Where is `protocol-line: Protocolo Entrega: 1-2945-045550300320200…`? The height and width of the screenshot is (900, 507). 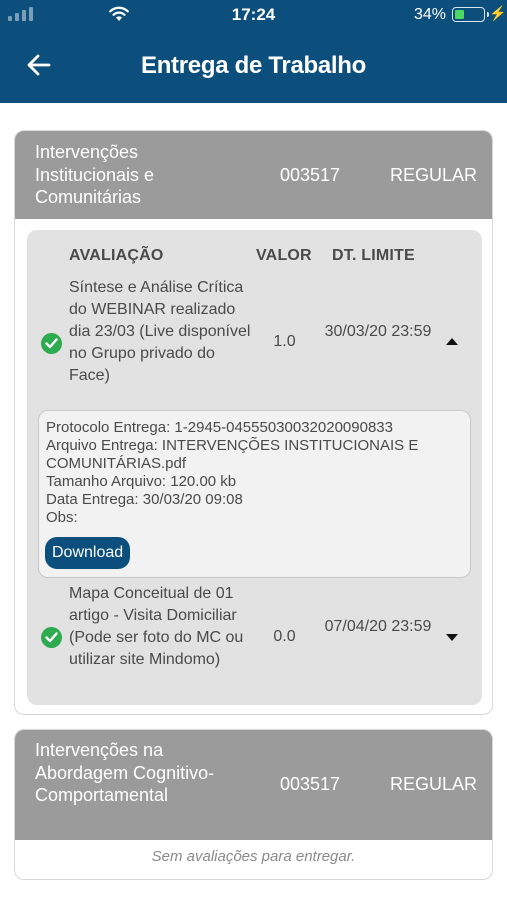
protocol-line: Protocolo Entrega: 1-2945-045550300320200… is located at coordinates (256, 428).